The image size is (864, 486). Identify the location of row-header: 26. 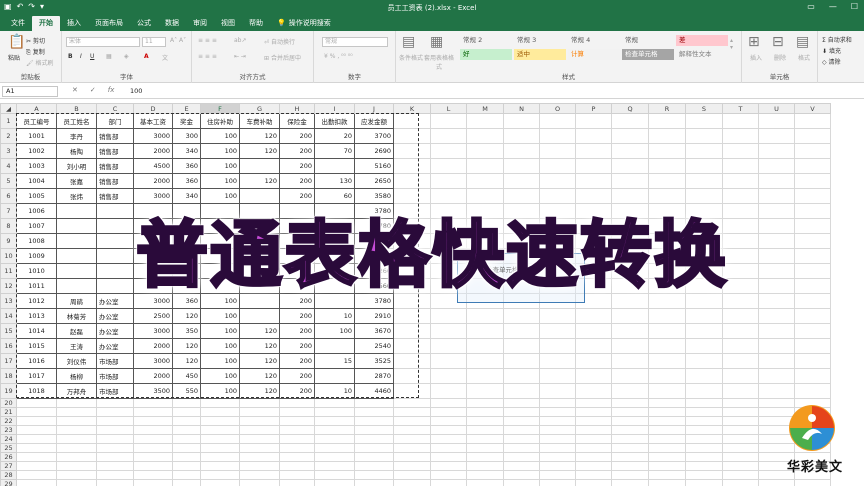
(8, 457).